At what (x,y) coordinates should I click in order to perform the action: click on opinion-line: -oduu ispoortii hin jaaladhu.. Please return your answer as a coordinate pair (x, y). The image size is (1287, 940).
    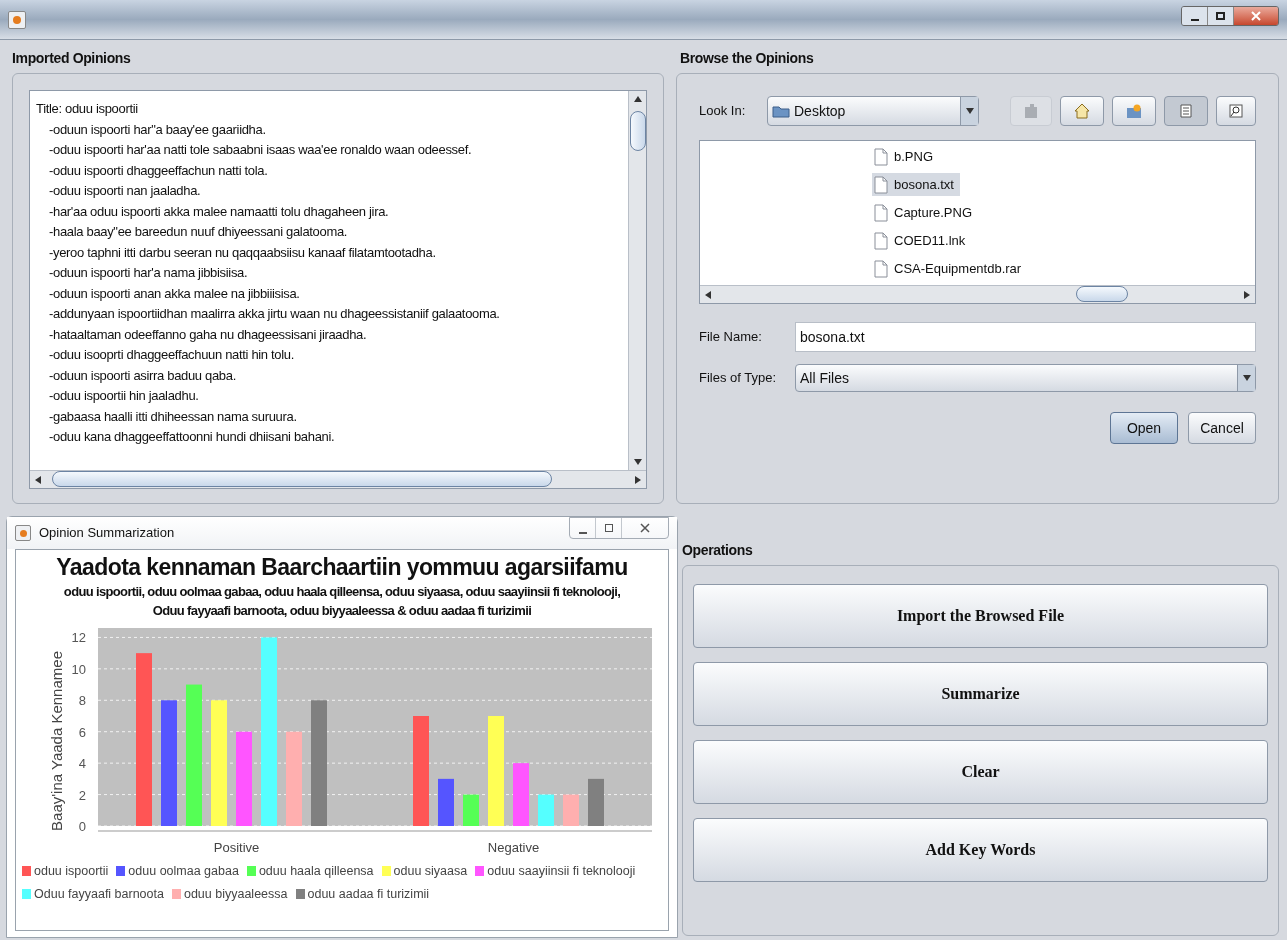
    Looking at the image, I should click on (124, 396).